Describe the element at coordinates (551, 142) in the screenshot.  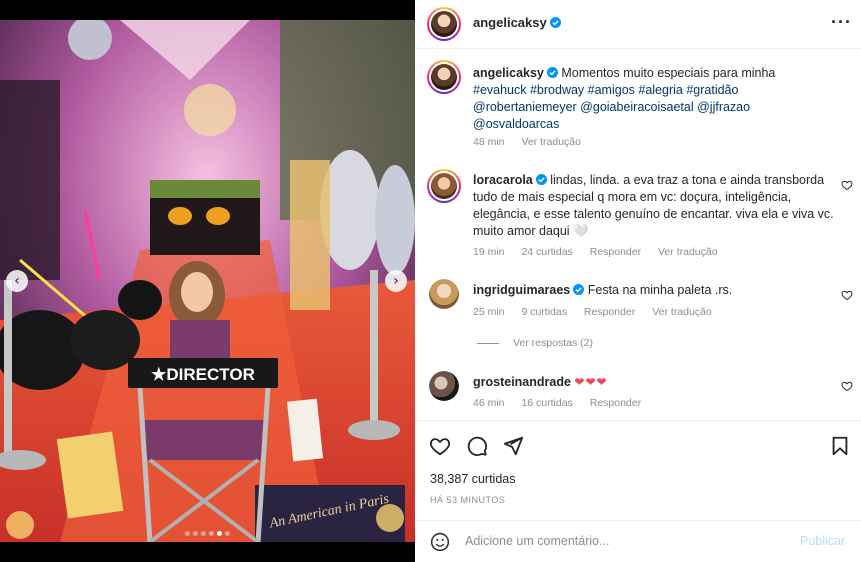
I see `caption-translate-link: Ver tradução` at that location.